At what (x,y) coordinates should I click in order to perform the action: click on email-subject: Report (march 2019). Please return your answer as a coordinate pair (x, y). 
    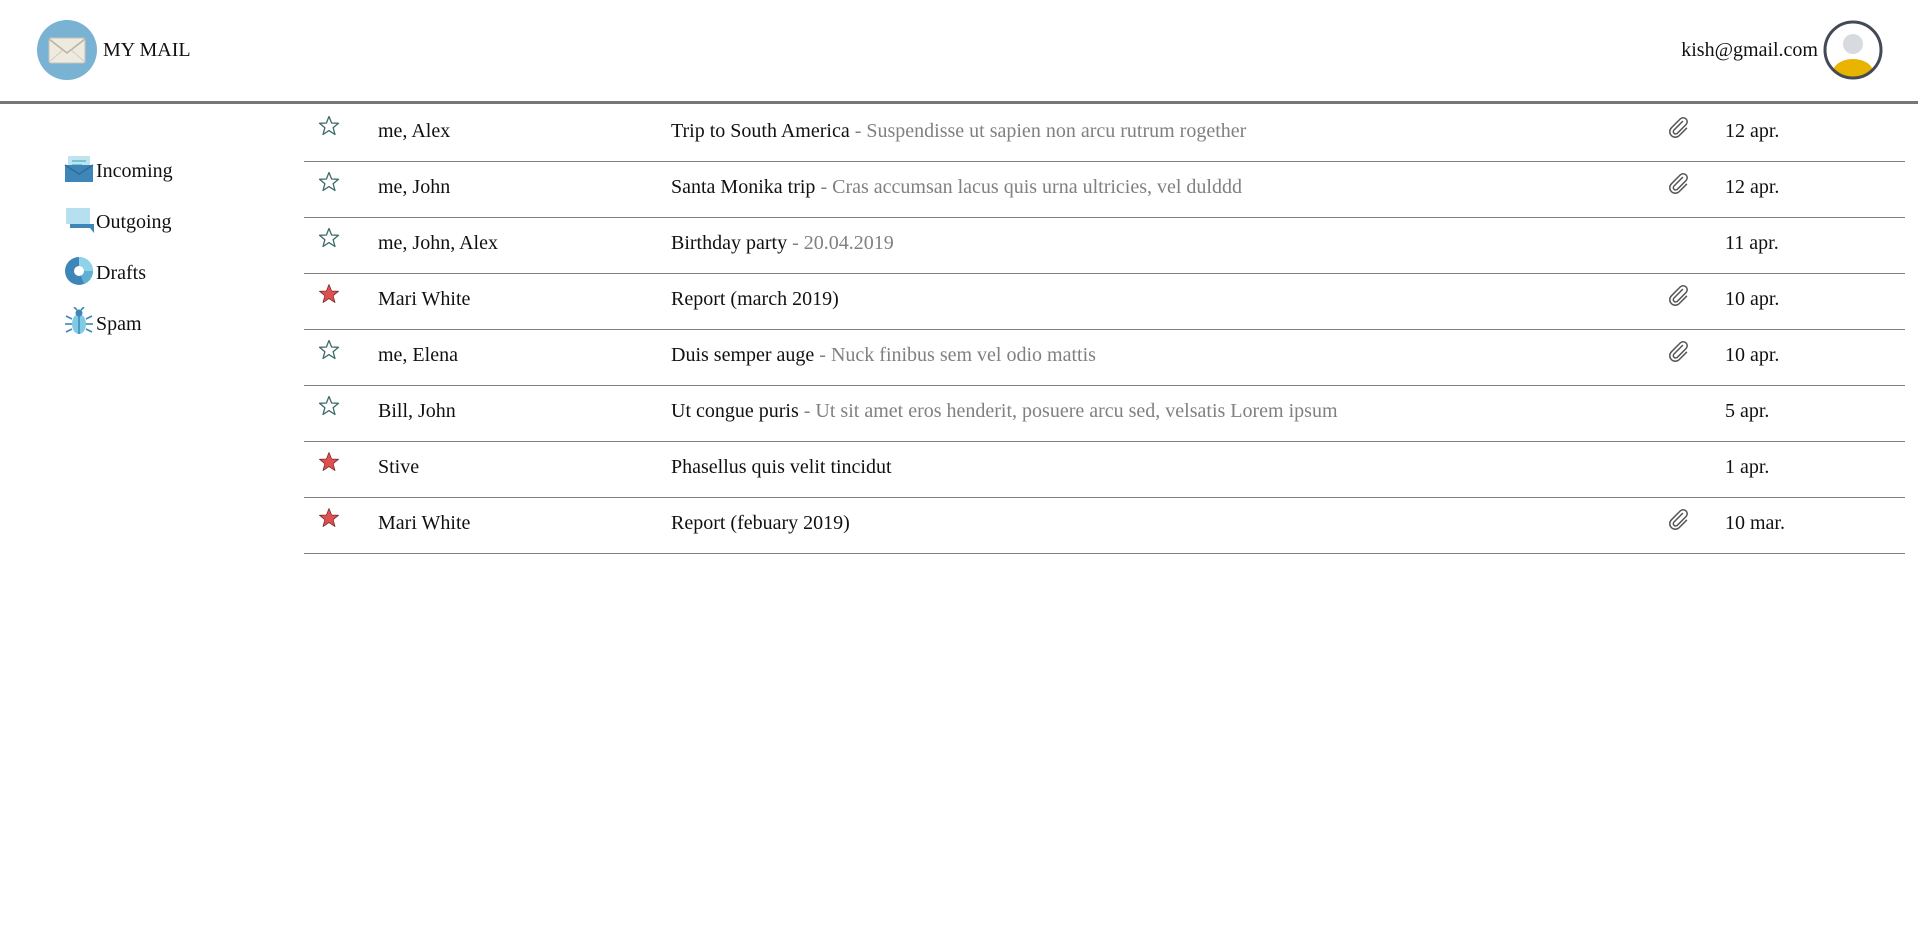
    Looking at the image, I should click on (755, 299).